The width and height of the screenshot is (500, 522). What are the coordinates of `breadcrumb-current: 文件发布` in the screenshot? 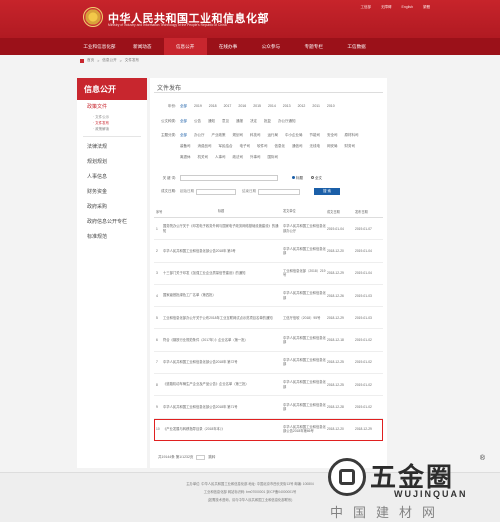 It's located at (132, 60).